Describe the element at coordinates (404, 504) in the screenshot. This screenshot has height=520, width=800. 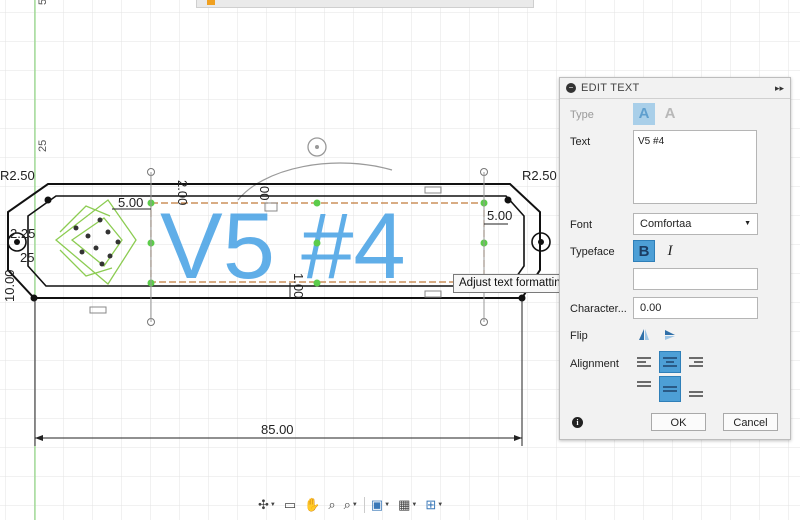
I see `grid-icon: ▦` at that location.